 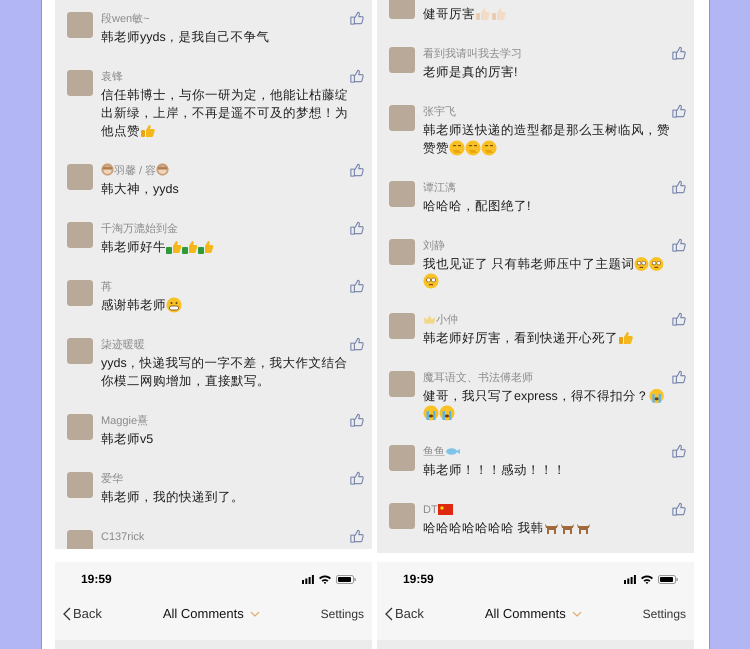 I want to click on comment-text: yyds，快递我写的一字不差，我大作文结合, so click(x=224, y=363).